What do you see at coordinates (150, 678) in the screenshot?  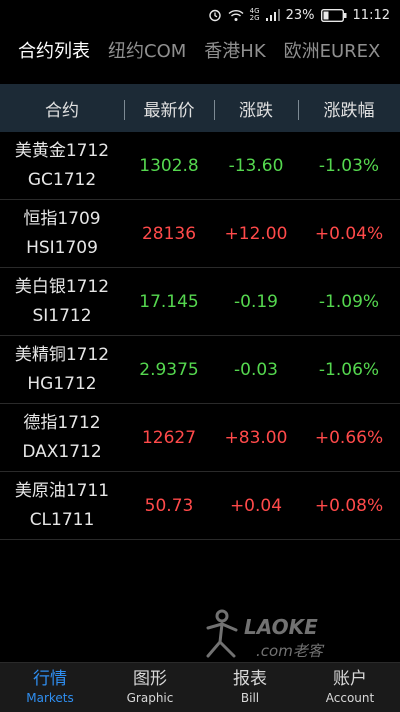 I see `nav-graphic-label-zh: 图形` at bounding box center [150, 678].